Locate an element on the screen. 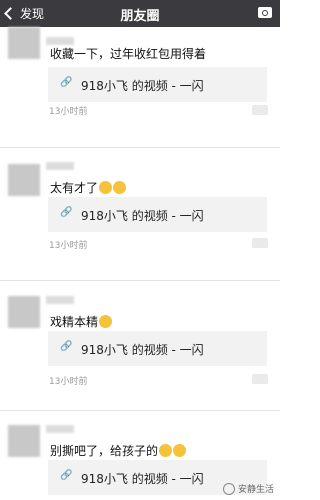 The height and width of the screenshot is (500, 320). post-text-content: 别撕吧了，给孩子的 is located at coordinates (104, 451).